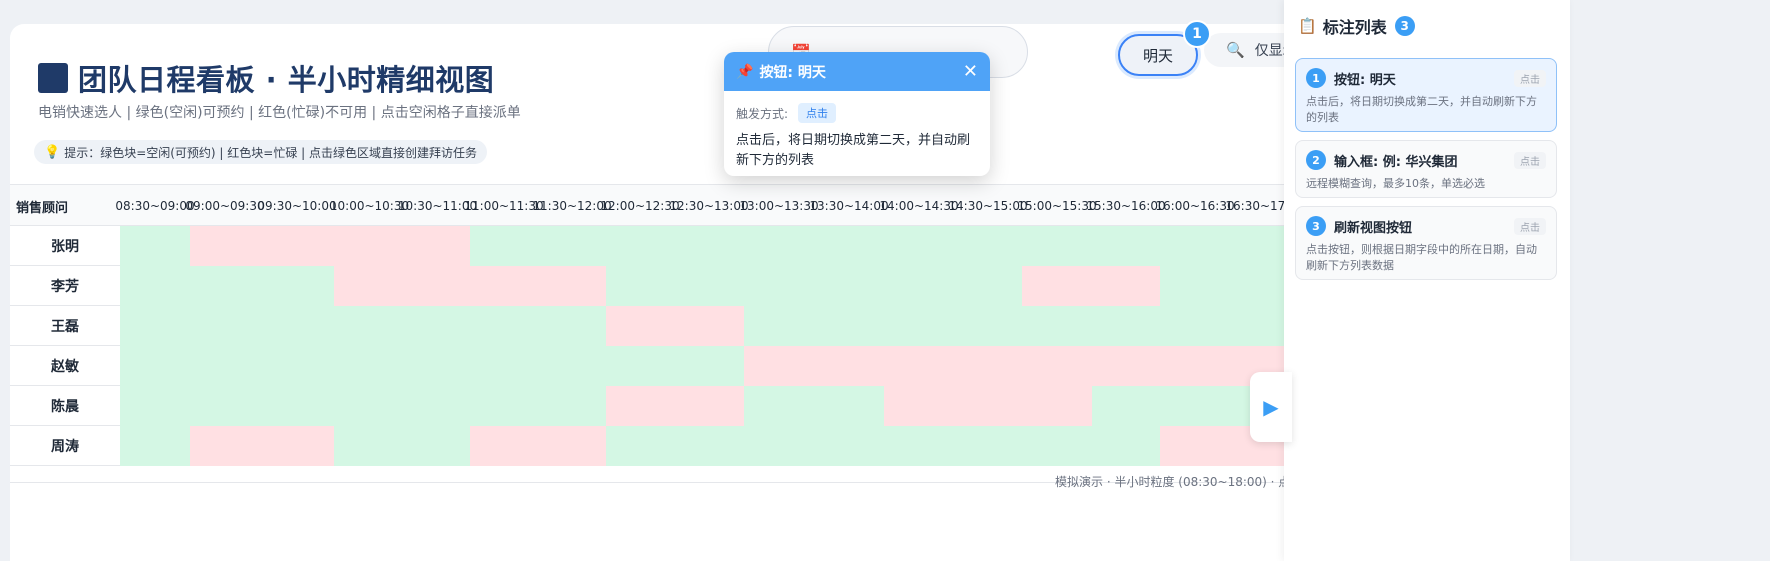  What do you see at coordinates (369, 206) in the screenshot?
I see `column-header-slot: 10:00~10:30` at bounding box center [369, 206].